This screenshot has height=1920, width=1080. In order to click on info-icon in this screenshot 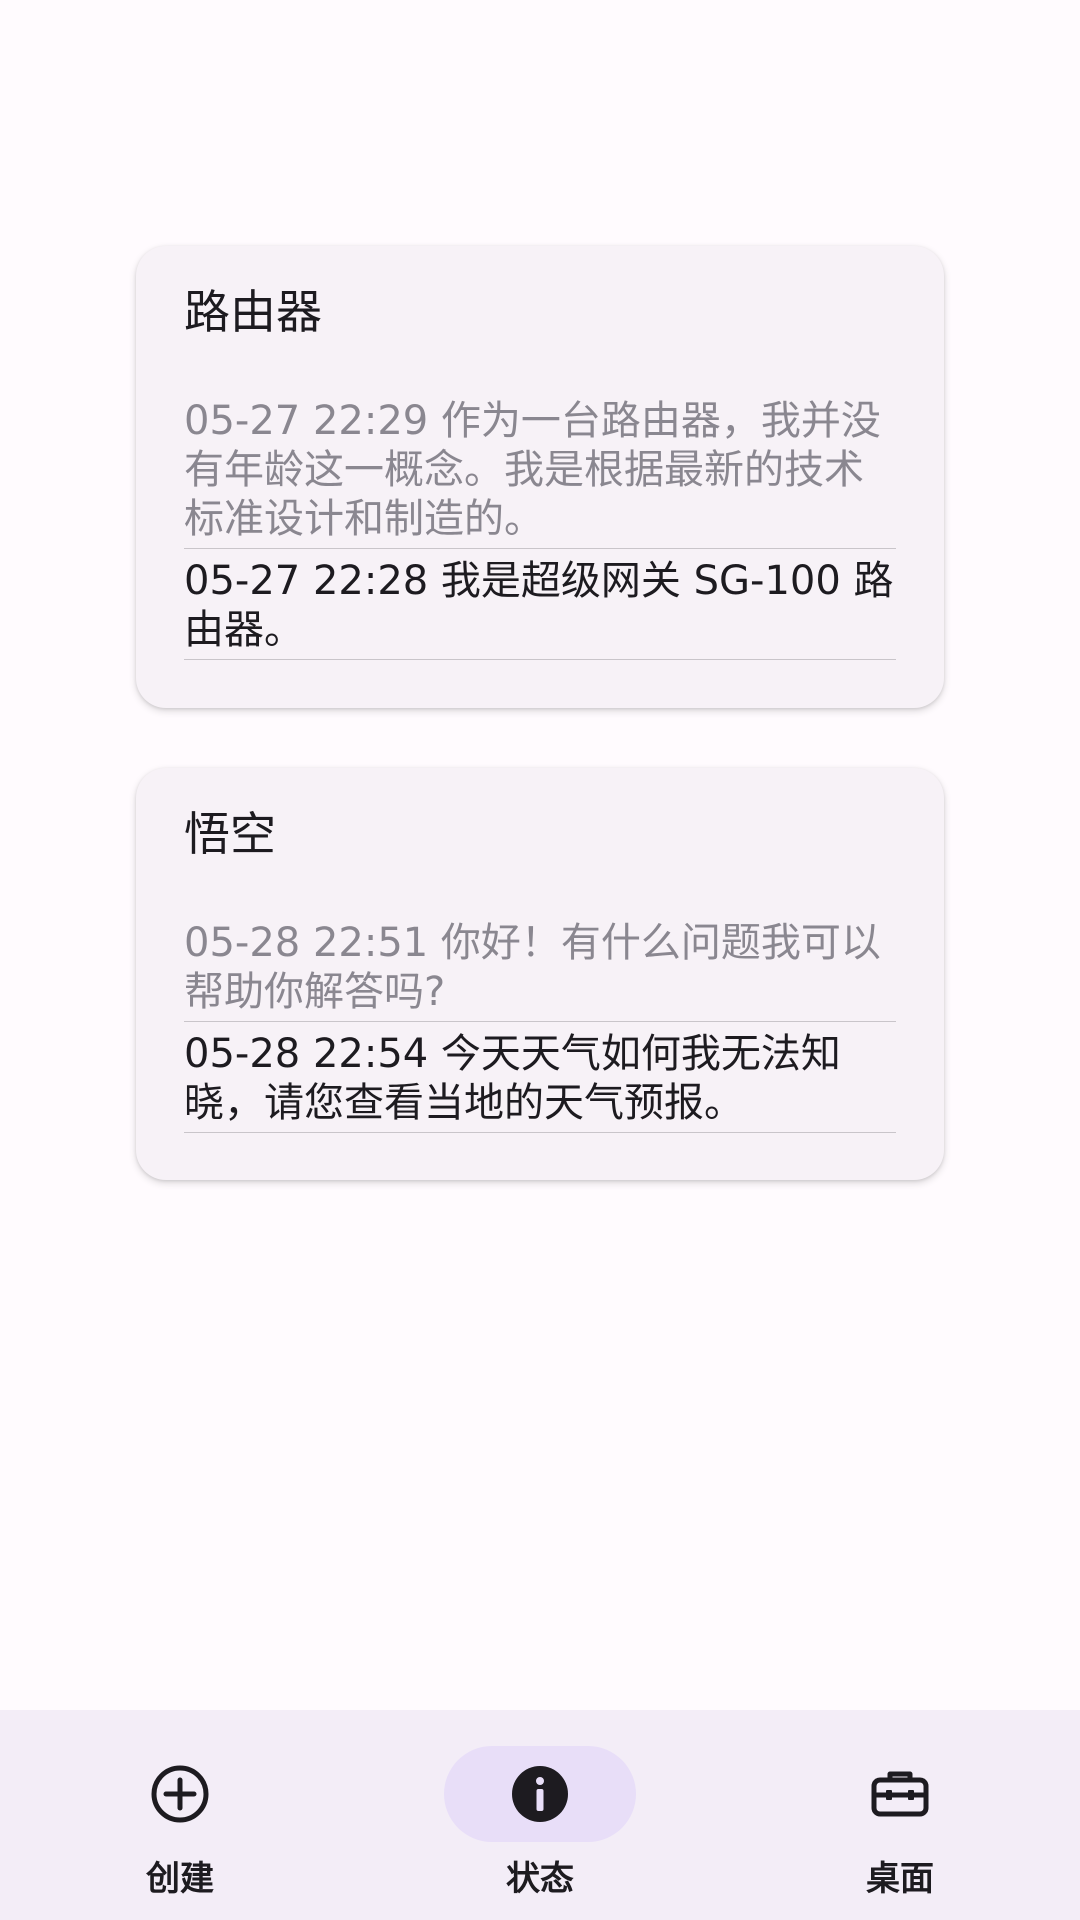, I will do `click(540, 1794)`.